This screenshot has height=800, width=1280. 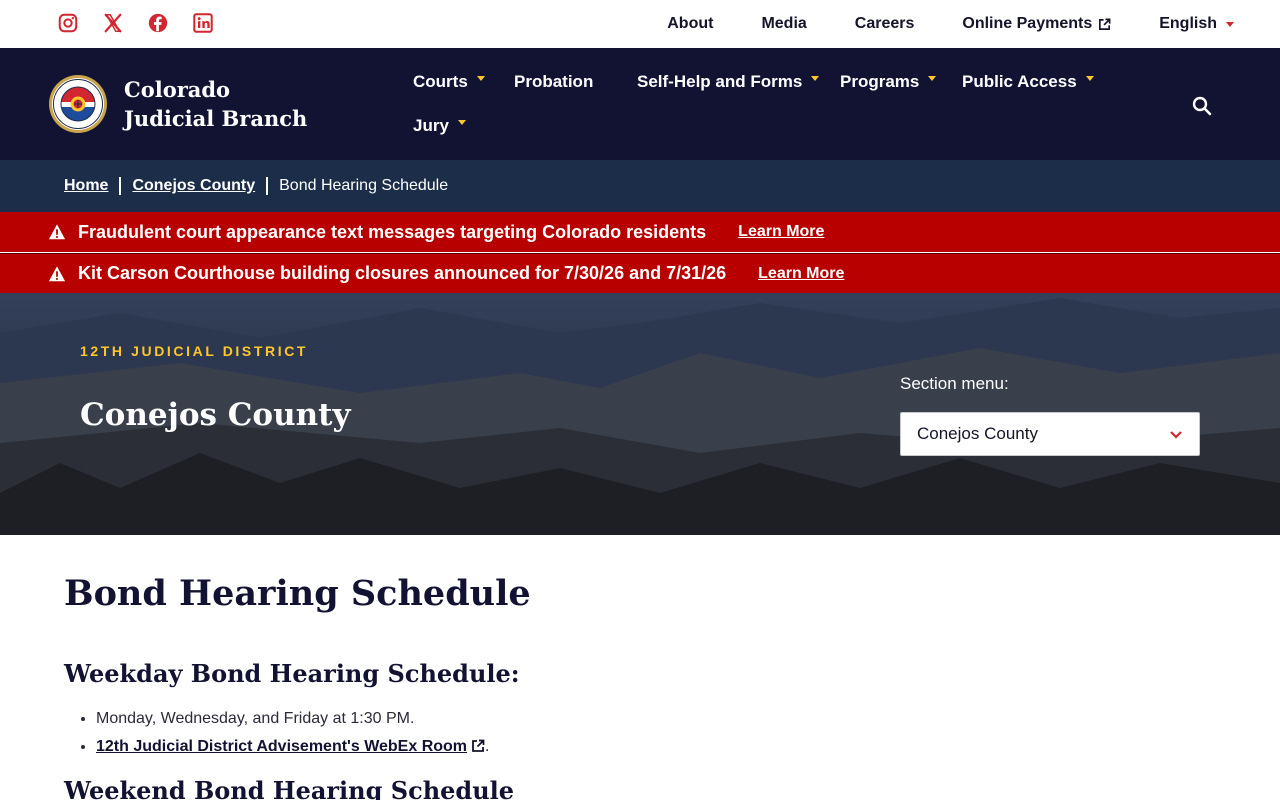 I want to click on online-payments-link: Online Payments, so click(x=1036, y=24).